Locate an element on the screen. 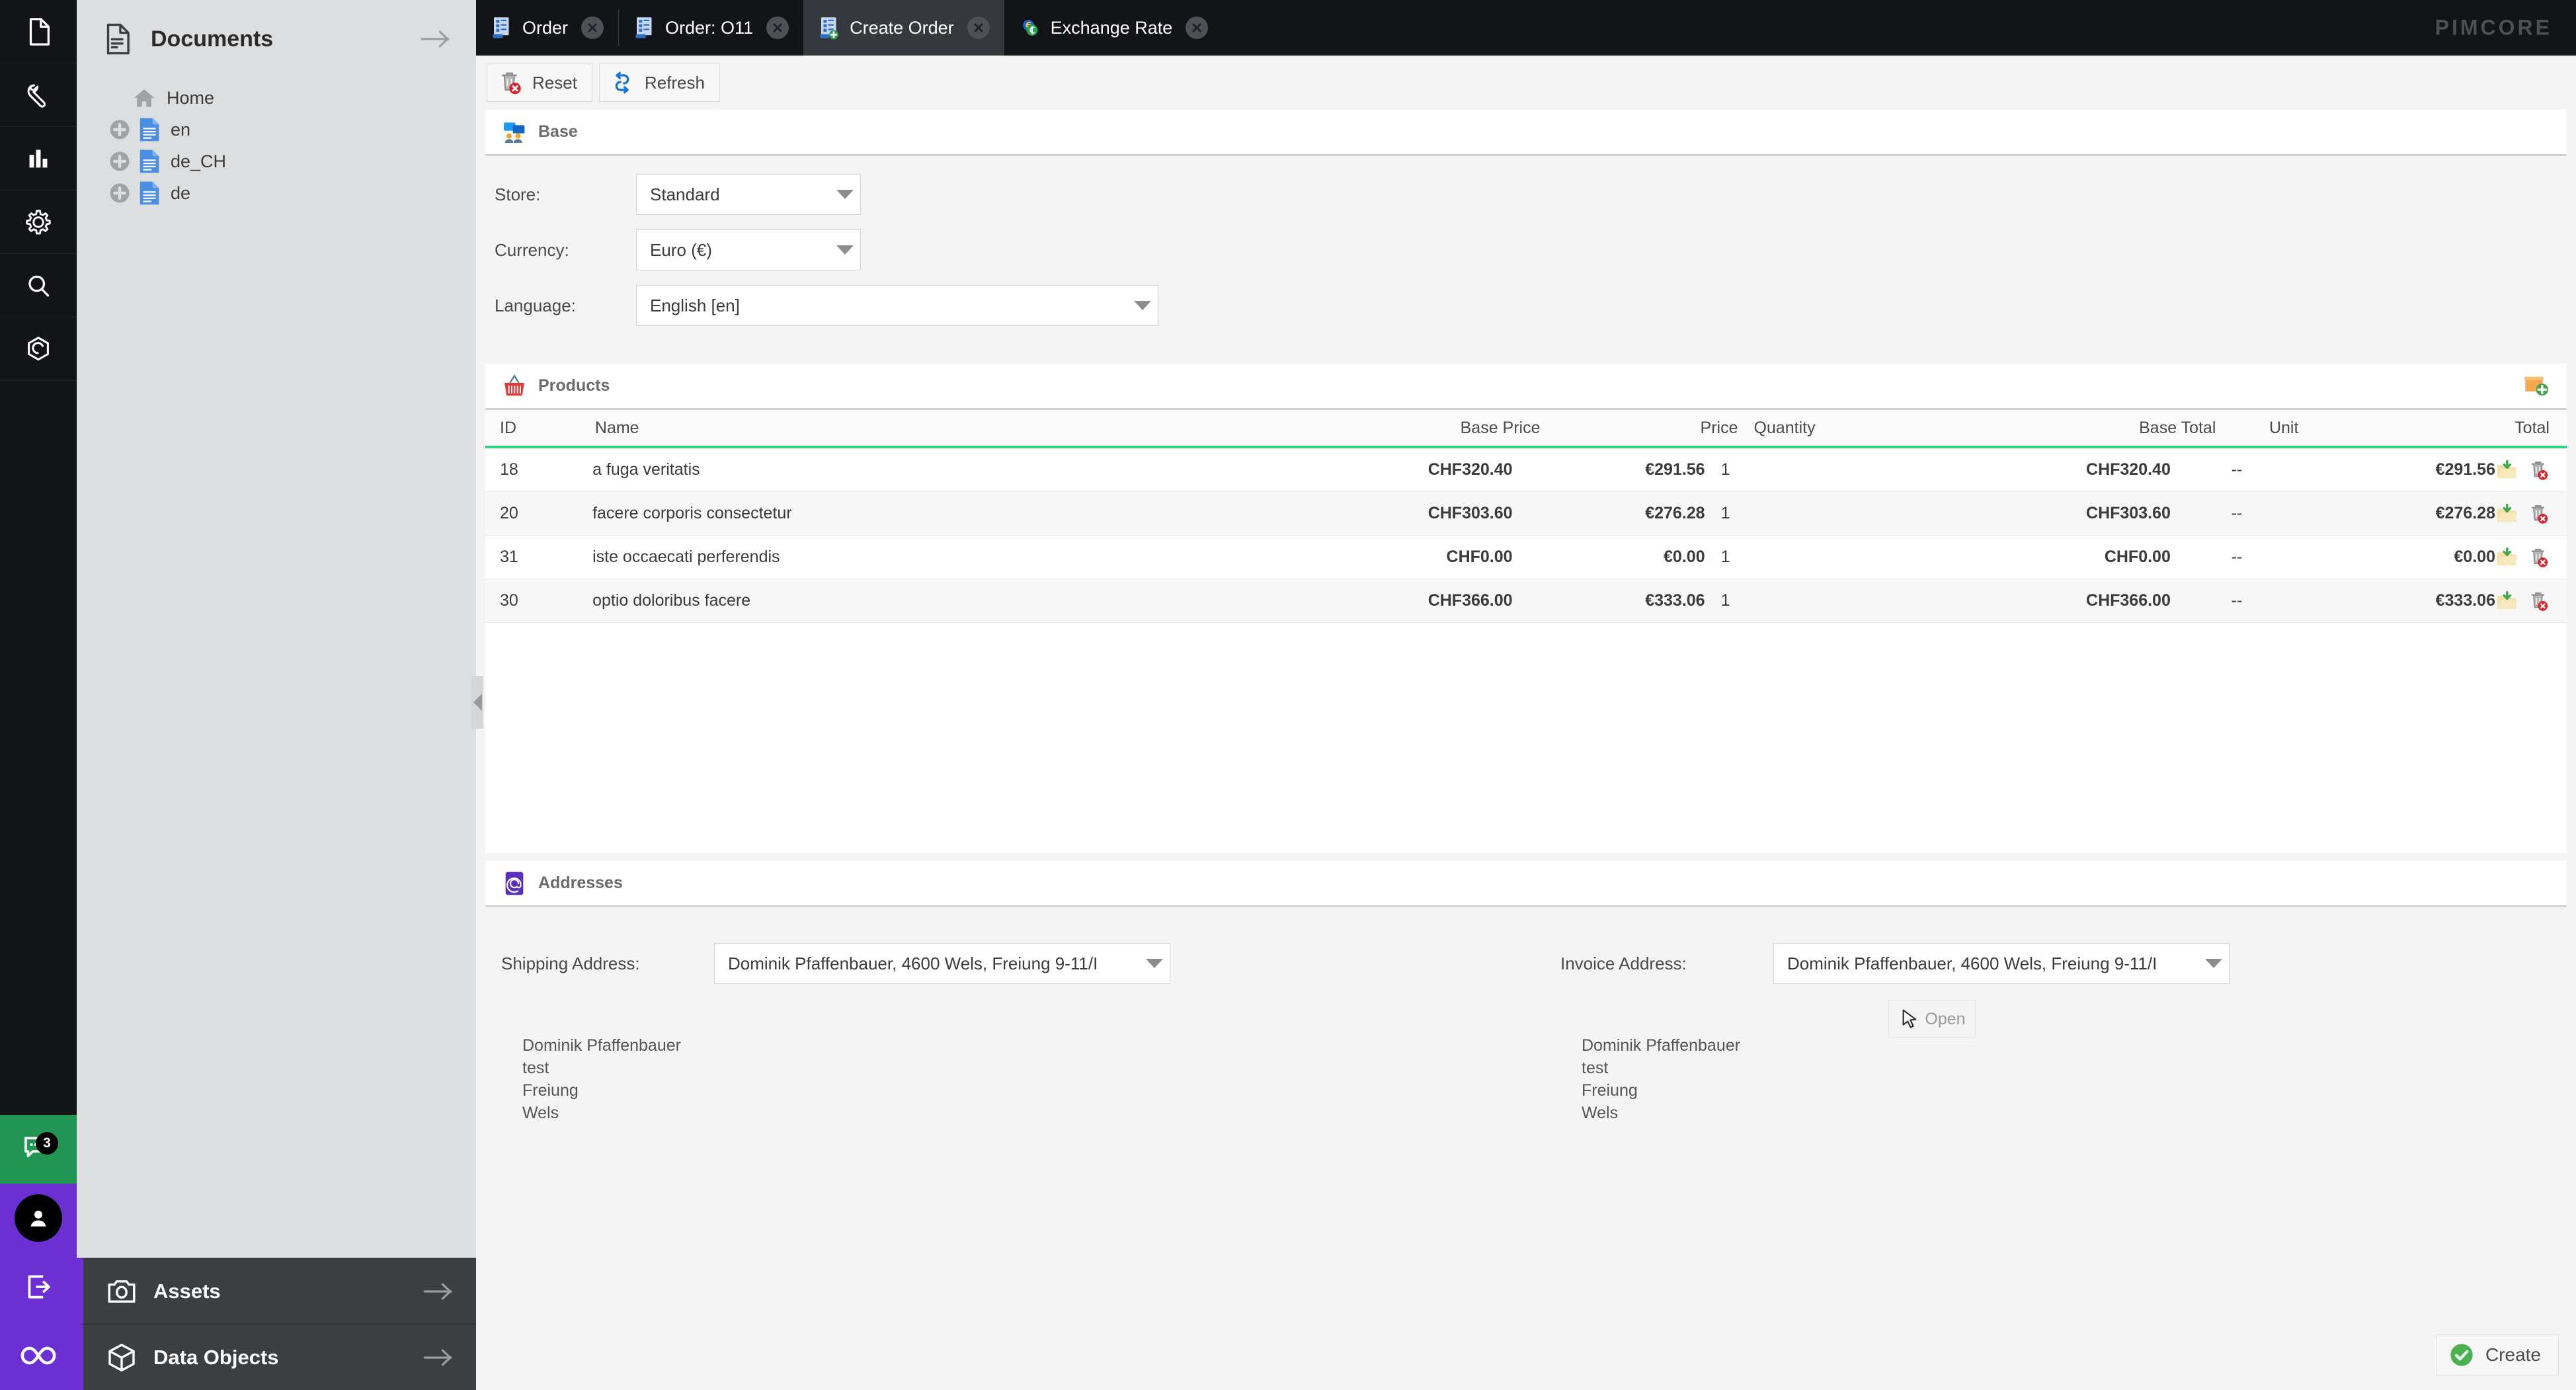 Image resolution: width=2576 pixels, height=1390 pixels. pimcore-home-button is located at coordinates (38, 1356).